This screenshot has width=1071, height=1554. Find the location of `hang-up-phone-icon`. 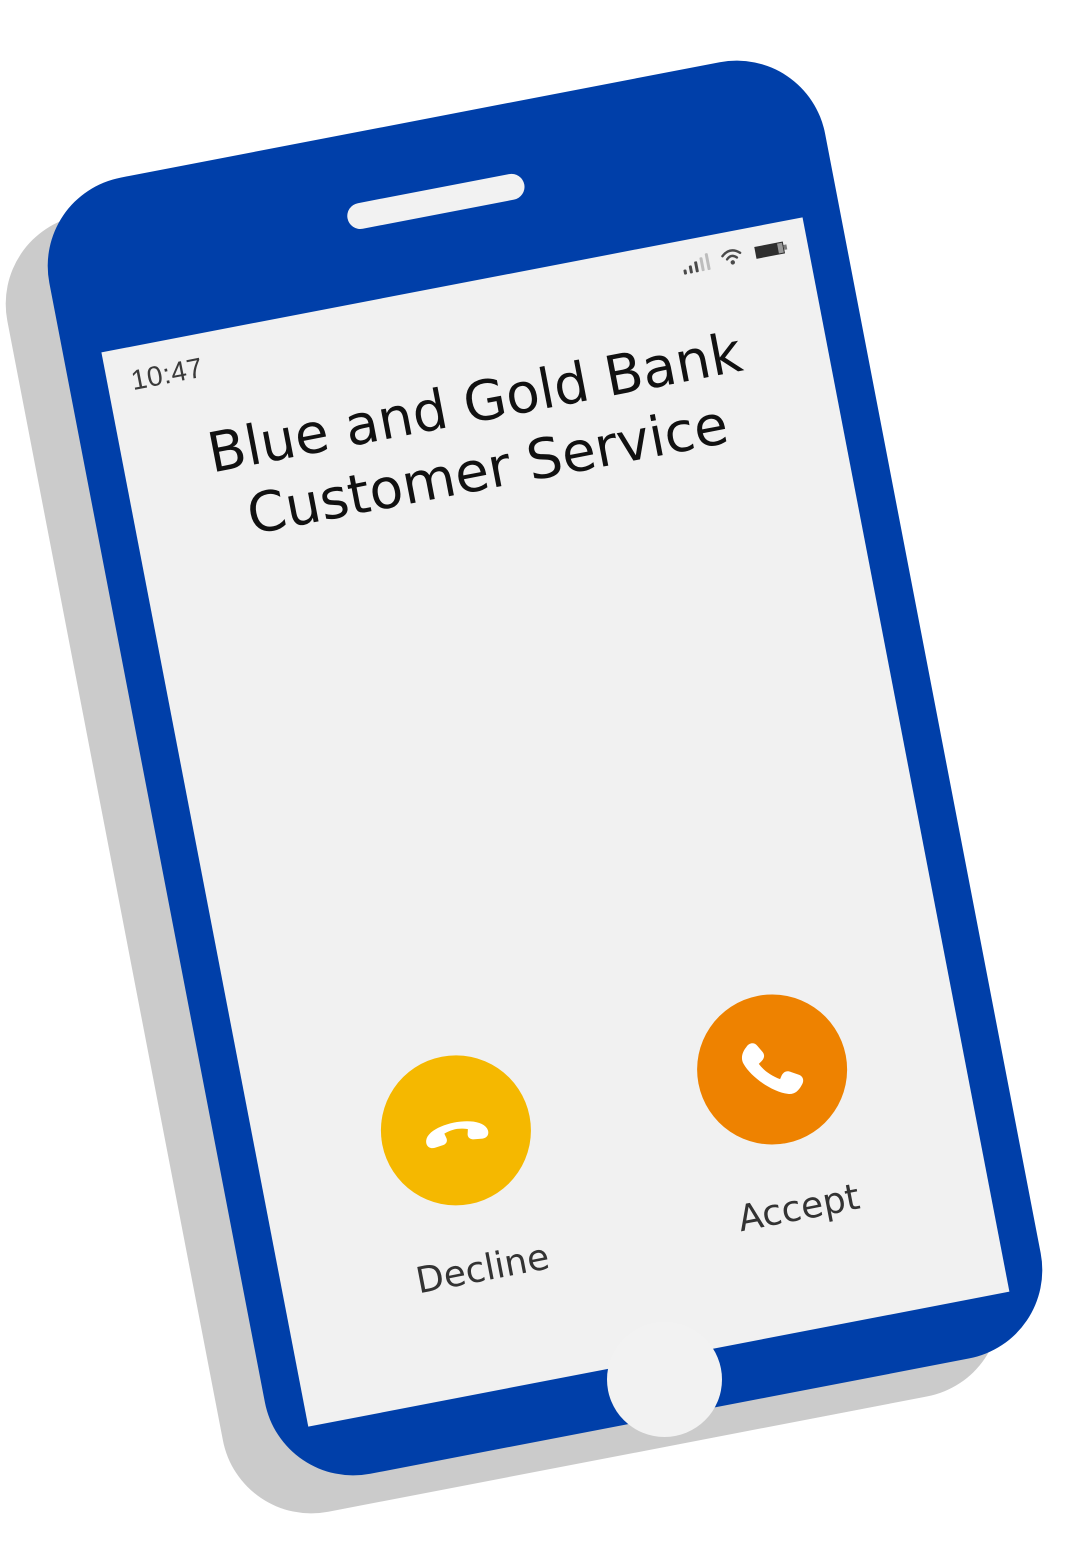

hang-up-phone-icon is located at coordinates (457, 1135).